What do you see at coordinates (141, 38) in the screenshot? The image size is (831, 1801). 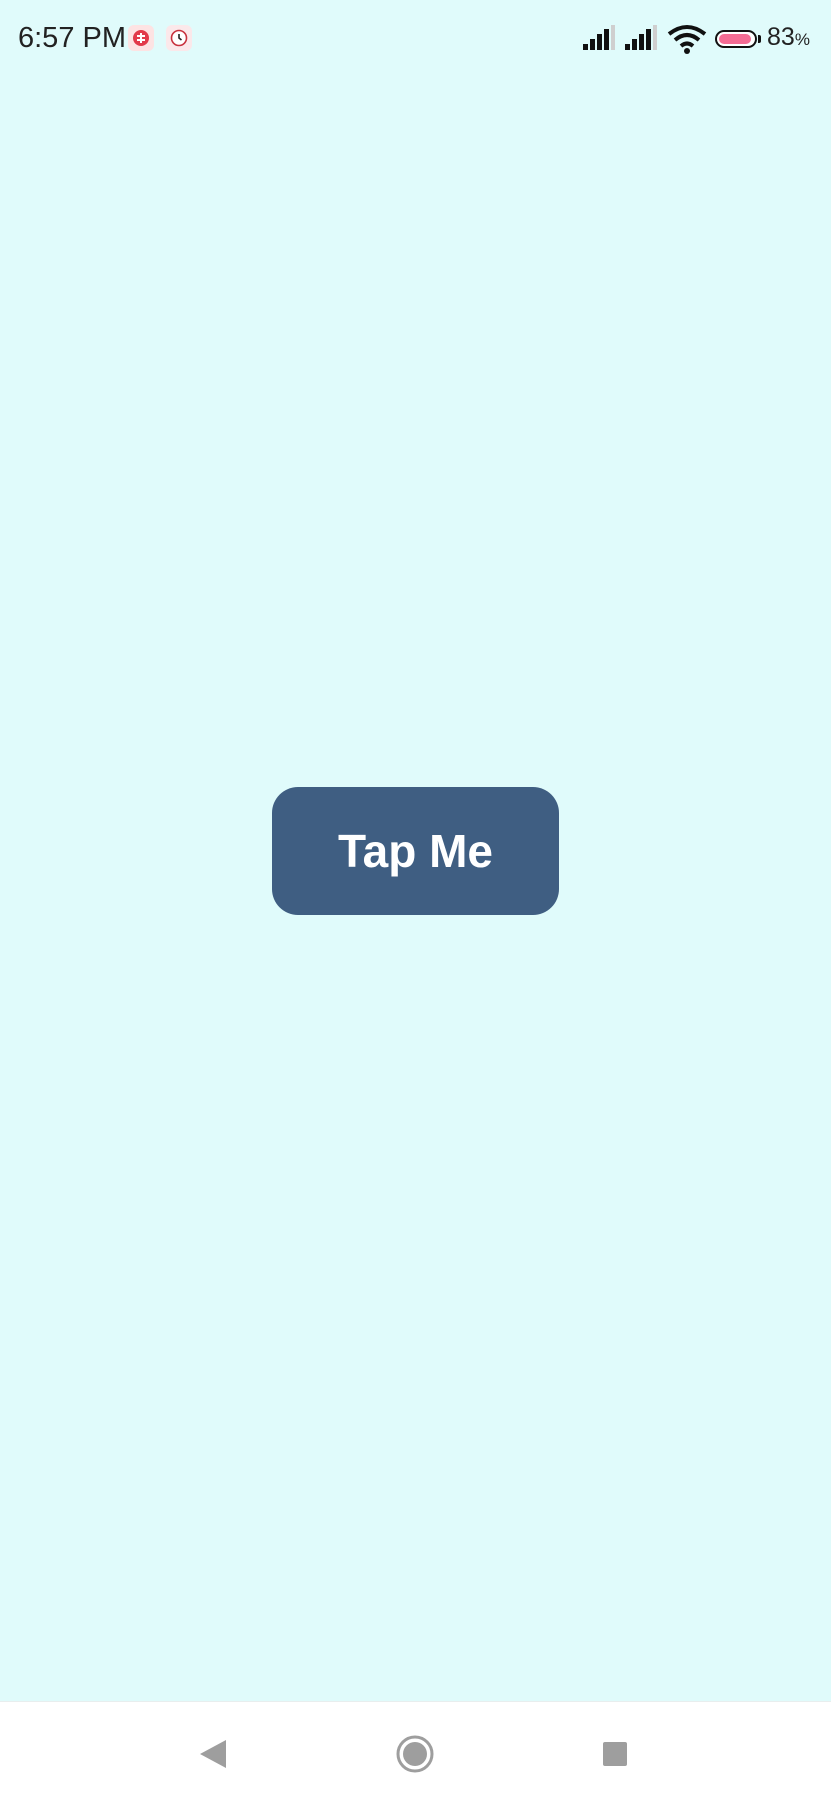 I see `app-notification-icon` at bounding box center [141, 38].